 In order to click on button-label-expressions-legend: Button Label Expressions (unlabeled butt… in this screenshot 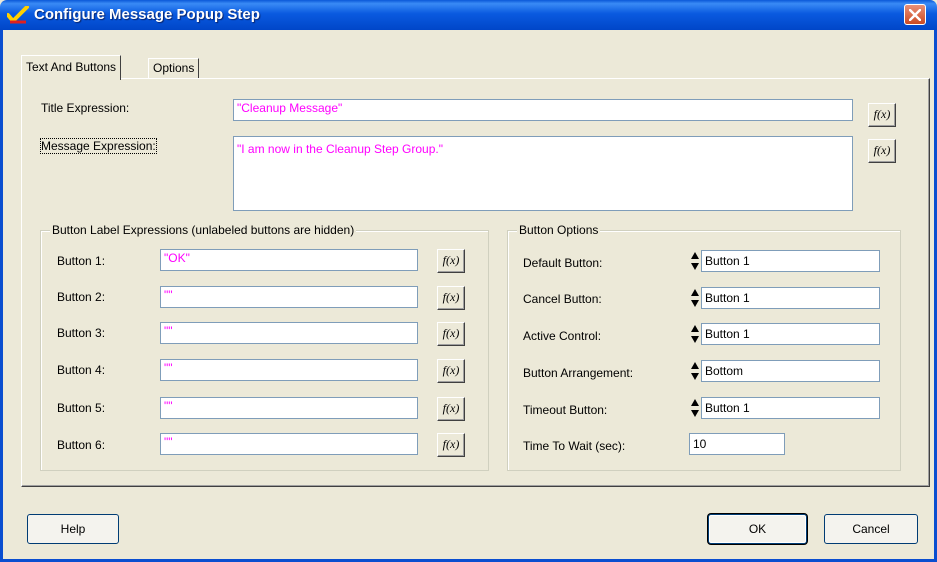, I will do `click(203, 230)`.